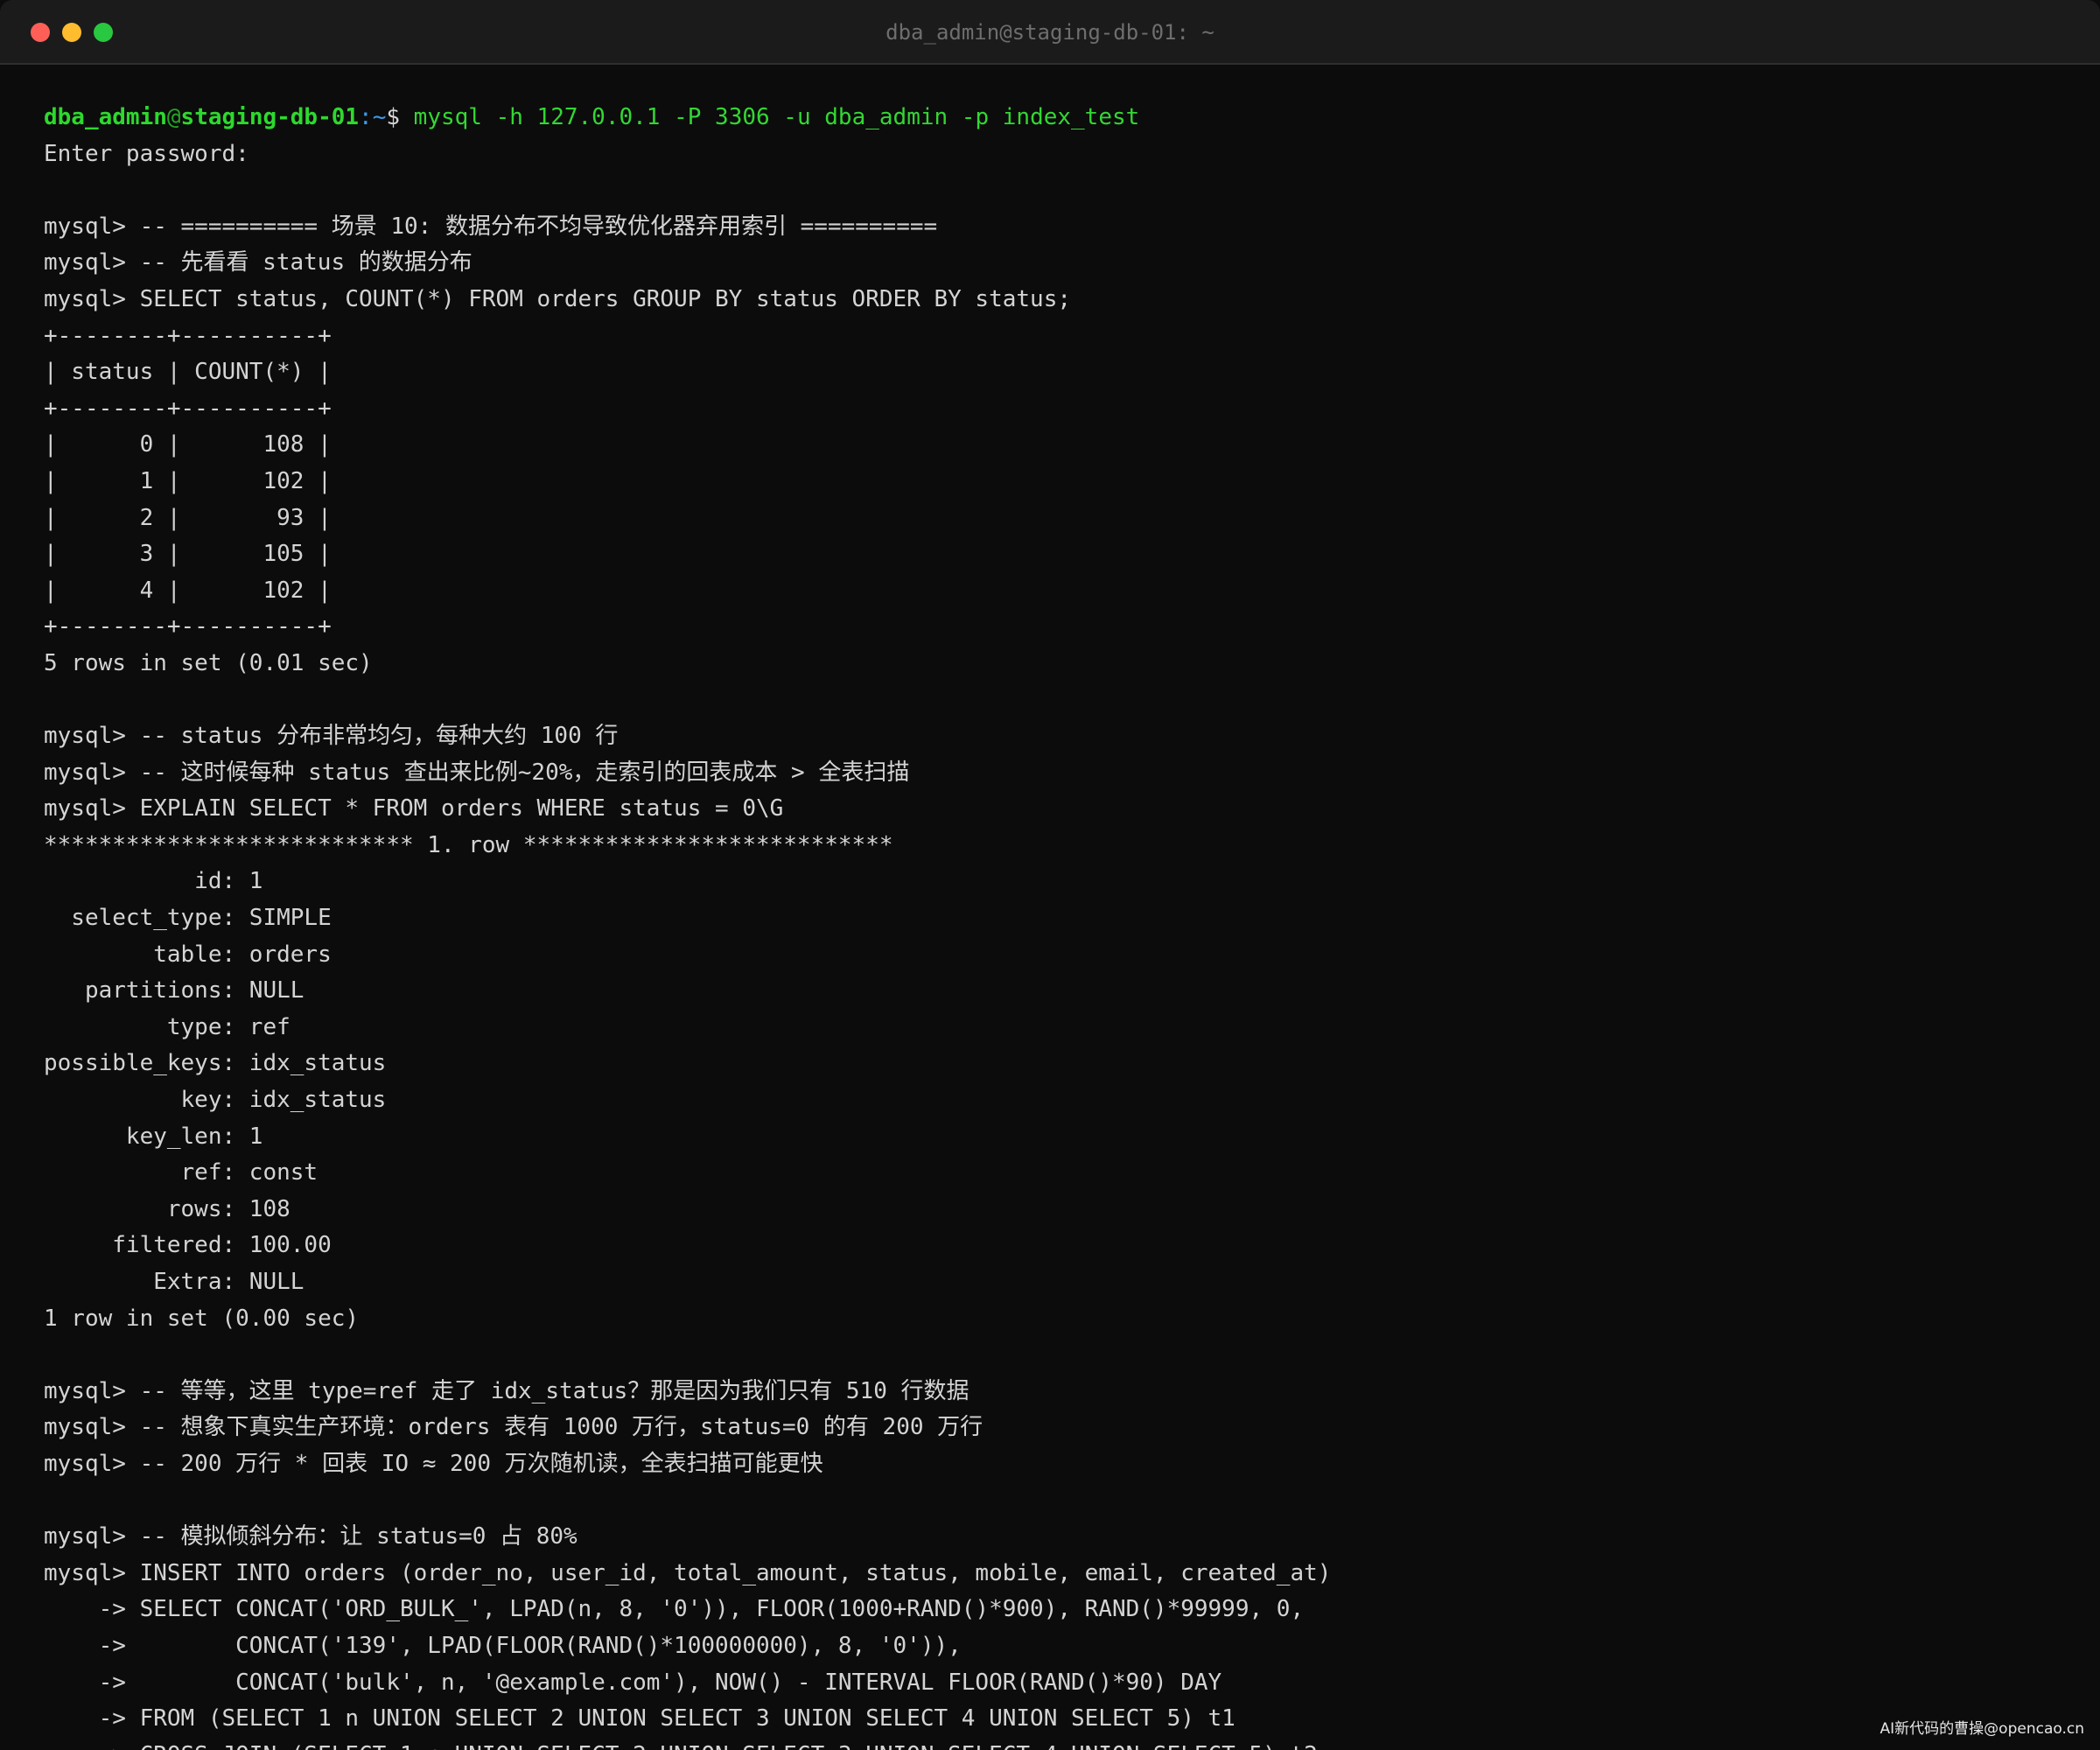  What do you see at coordinates (331, 736) in the screenshot?
I see `terminal-line: mysql> -- status 分布非常均匀，每种大约 100 行` at bounding box center [331, 736].